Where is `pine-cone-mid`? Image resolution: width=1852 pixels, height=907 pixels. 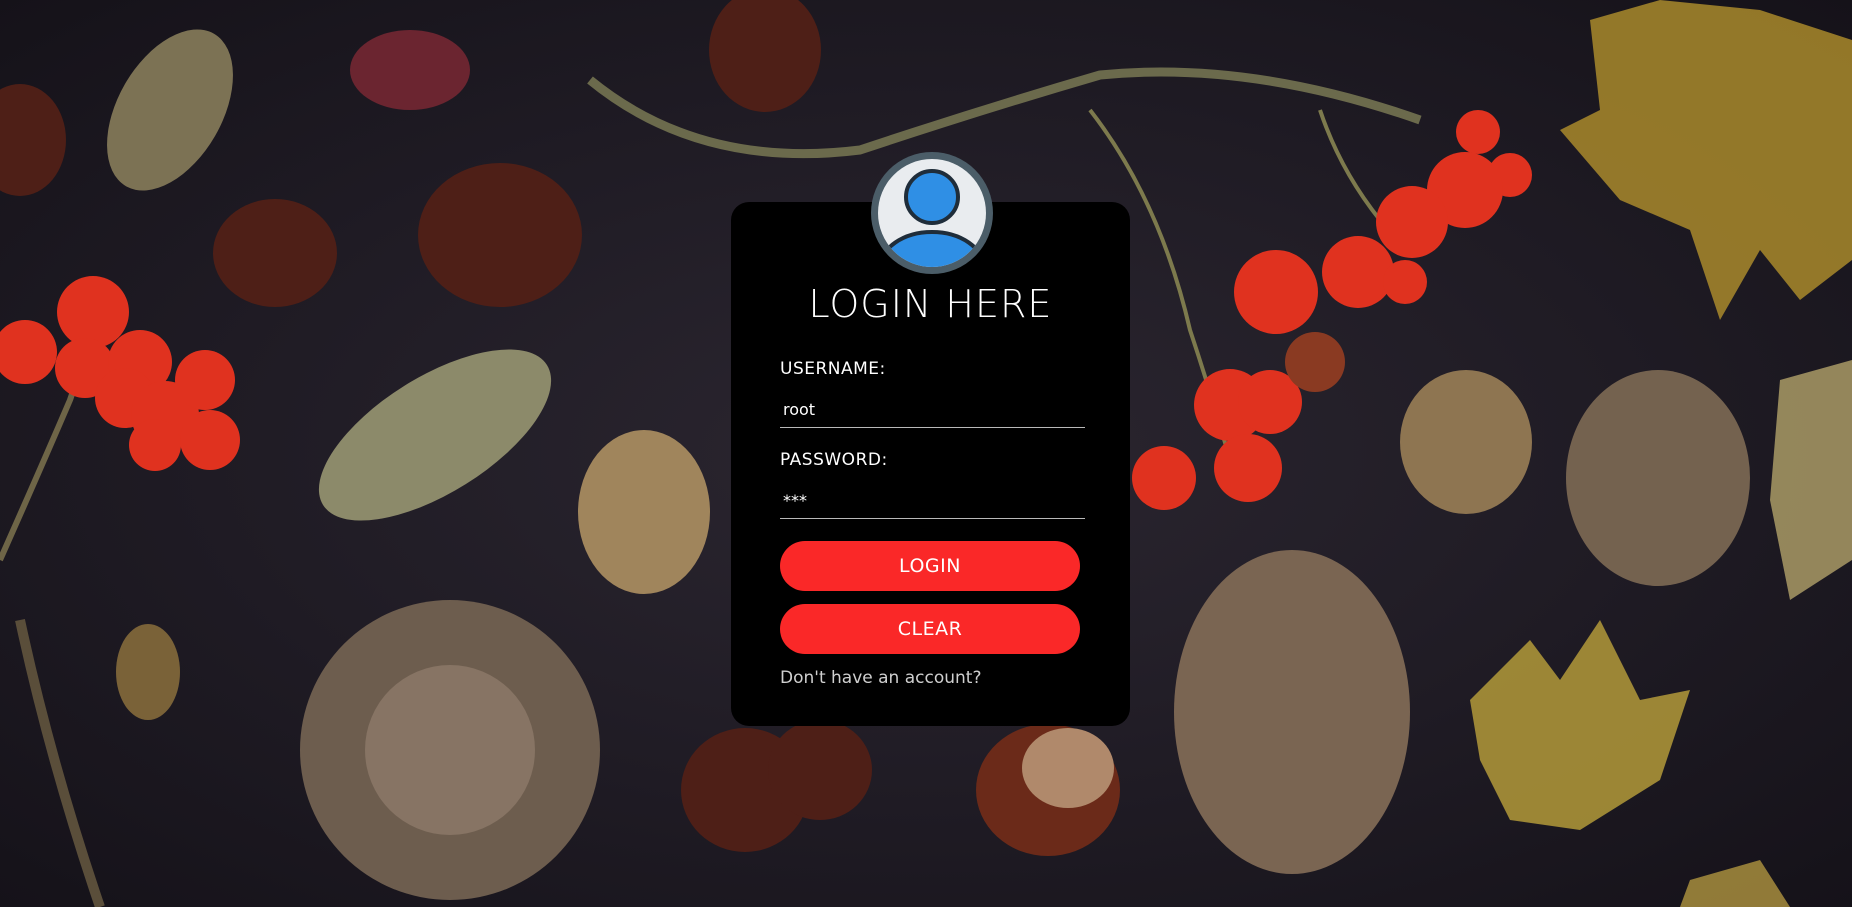
pine-cone-mid is located at coordinates (435, 435).